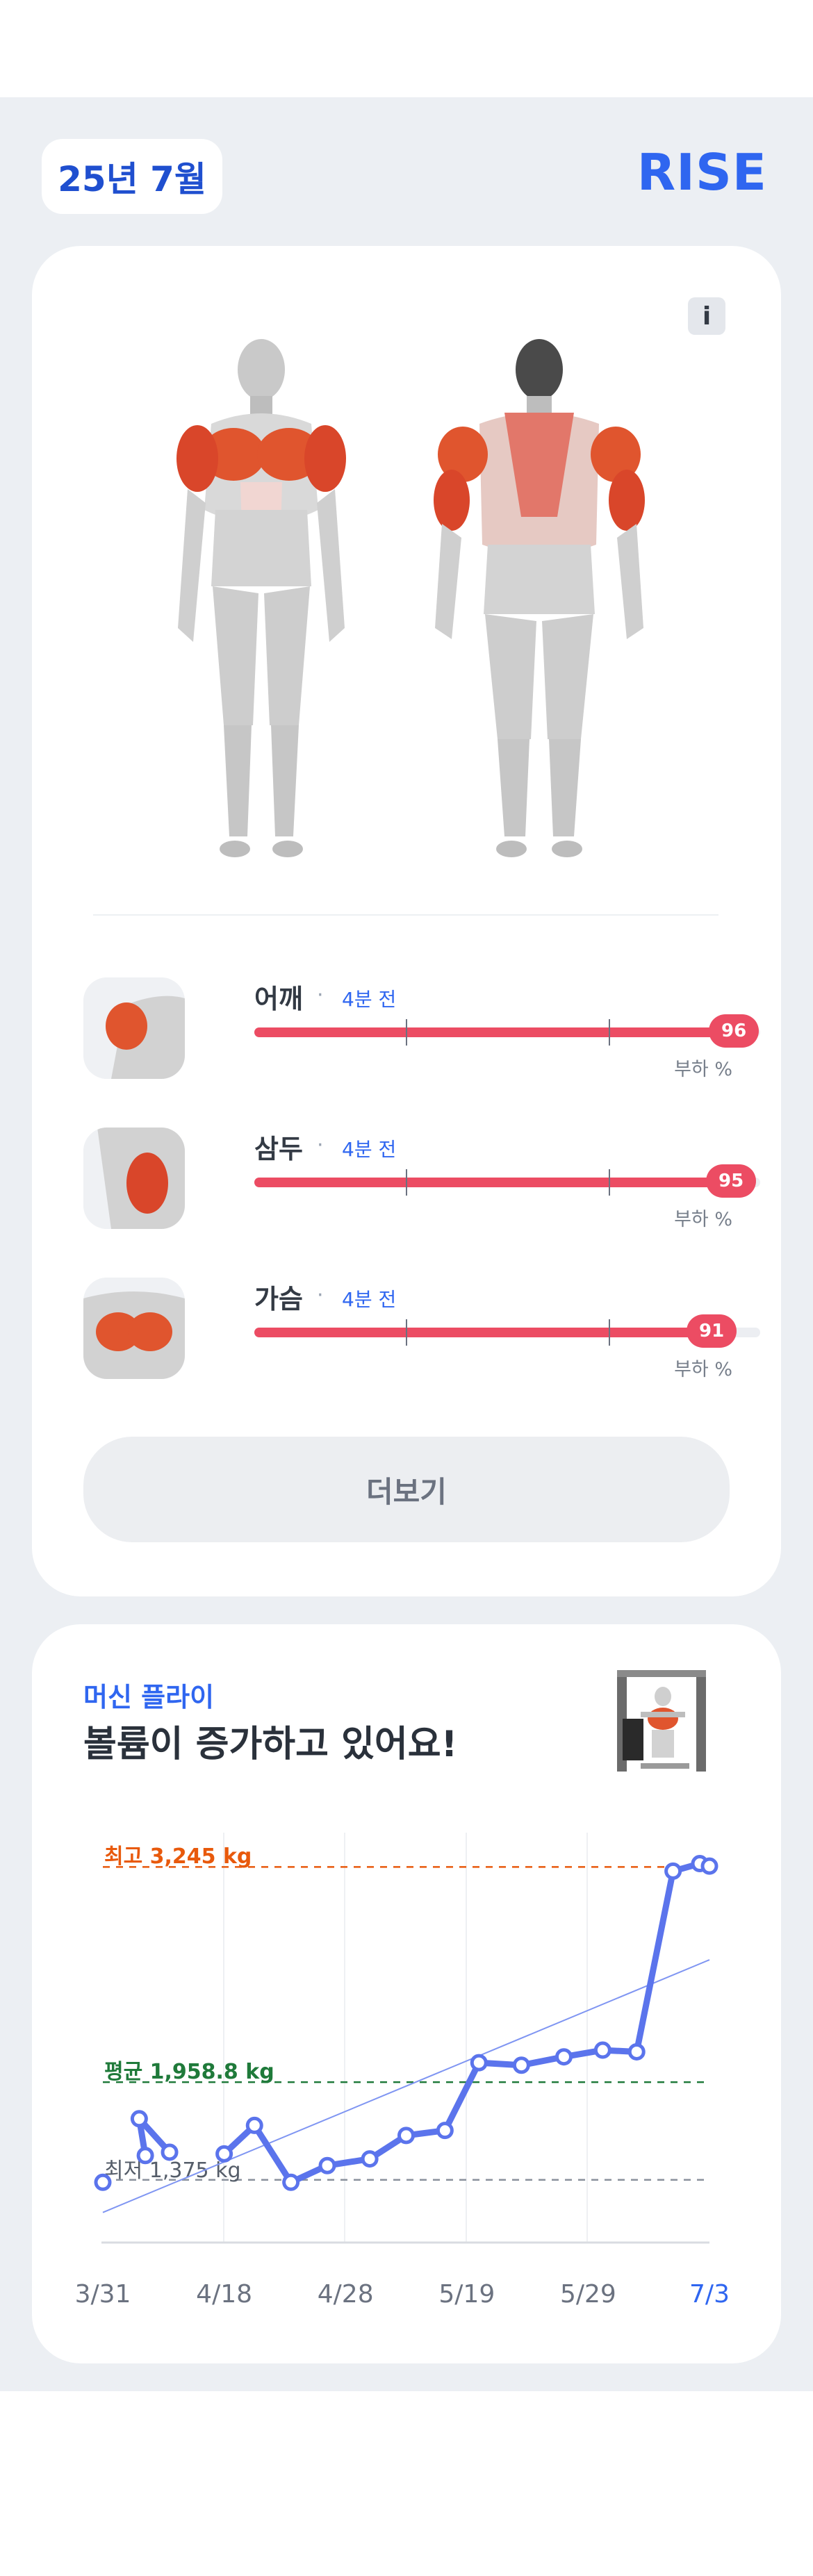 Image resolution: width=813 pixels, height=2576 pixels. I want to click on min-label: 최저 1,375 kg, so click(172, 2171).